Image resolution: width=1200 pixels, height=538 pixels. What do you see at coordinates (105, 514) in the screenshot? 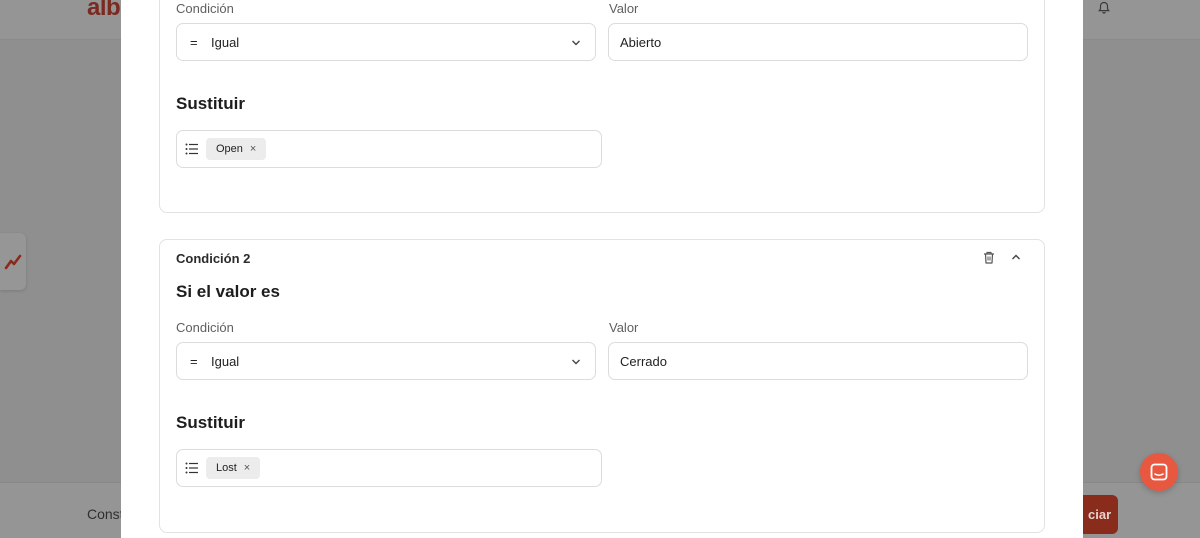
I see `footer-text: Const` at bounding box center [105, 514].